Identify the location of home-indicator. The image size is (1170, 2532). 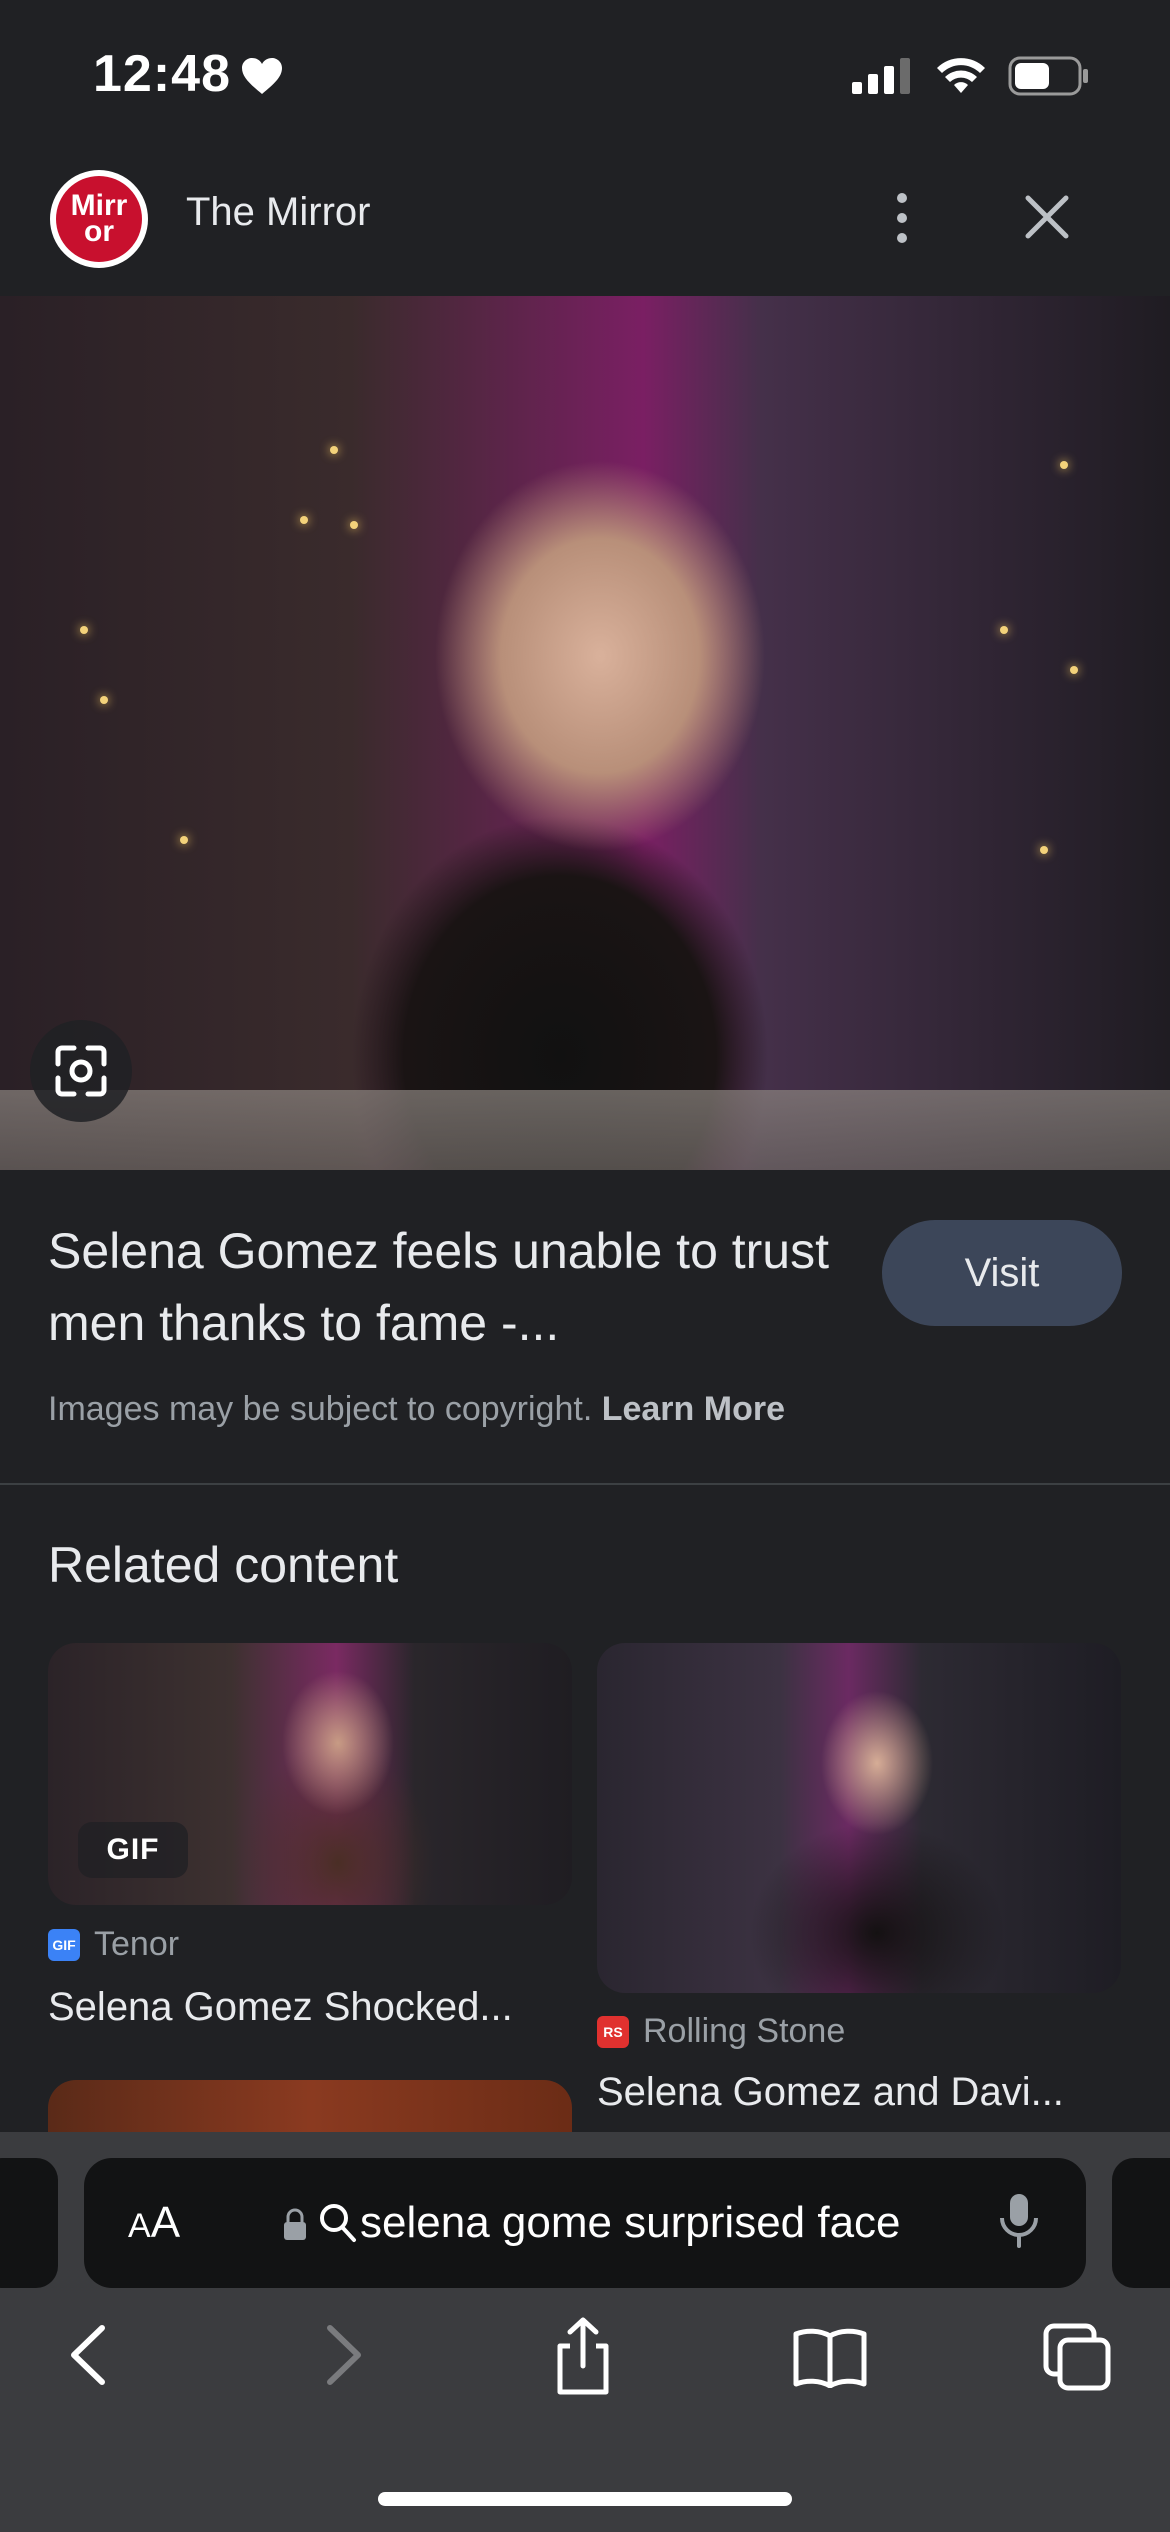
(585, 2499).